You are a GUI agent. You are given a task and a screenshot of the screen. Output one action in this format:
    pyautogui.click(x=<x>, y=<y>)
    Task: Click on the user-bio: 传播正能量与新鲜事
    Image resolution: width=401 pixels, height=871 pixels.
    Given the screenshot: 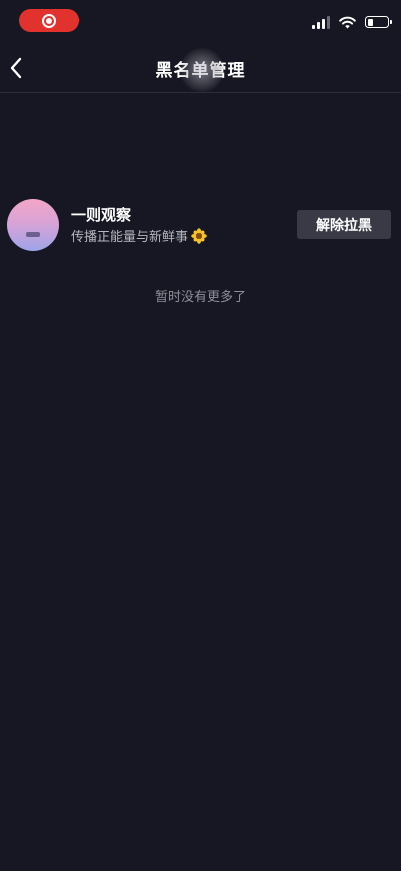 What is the action you would take?
    pyautogui.click(x=139, y=235)
    